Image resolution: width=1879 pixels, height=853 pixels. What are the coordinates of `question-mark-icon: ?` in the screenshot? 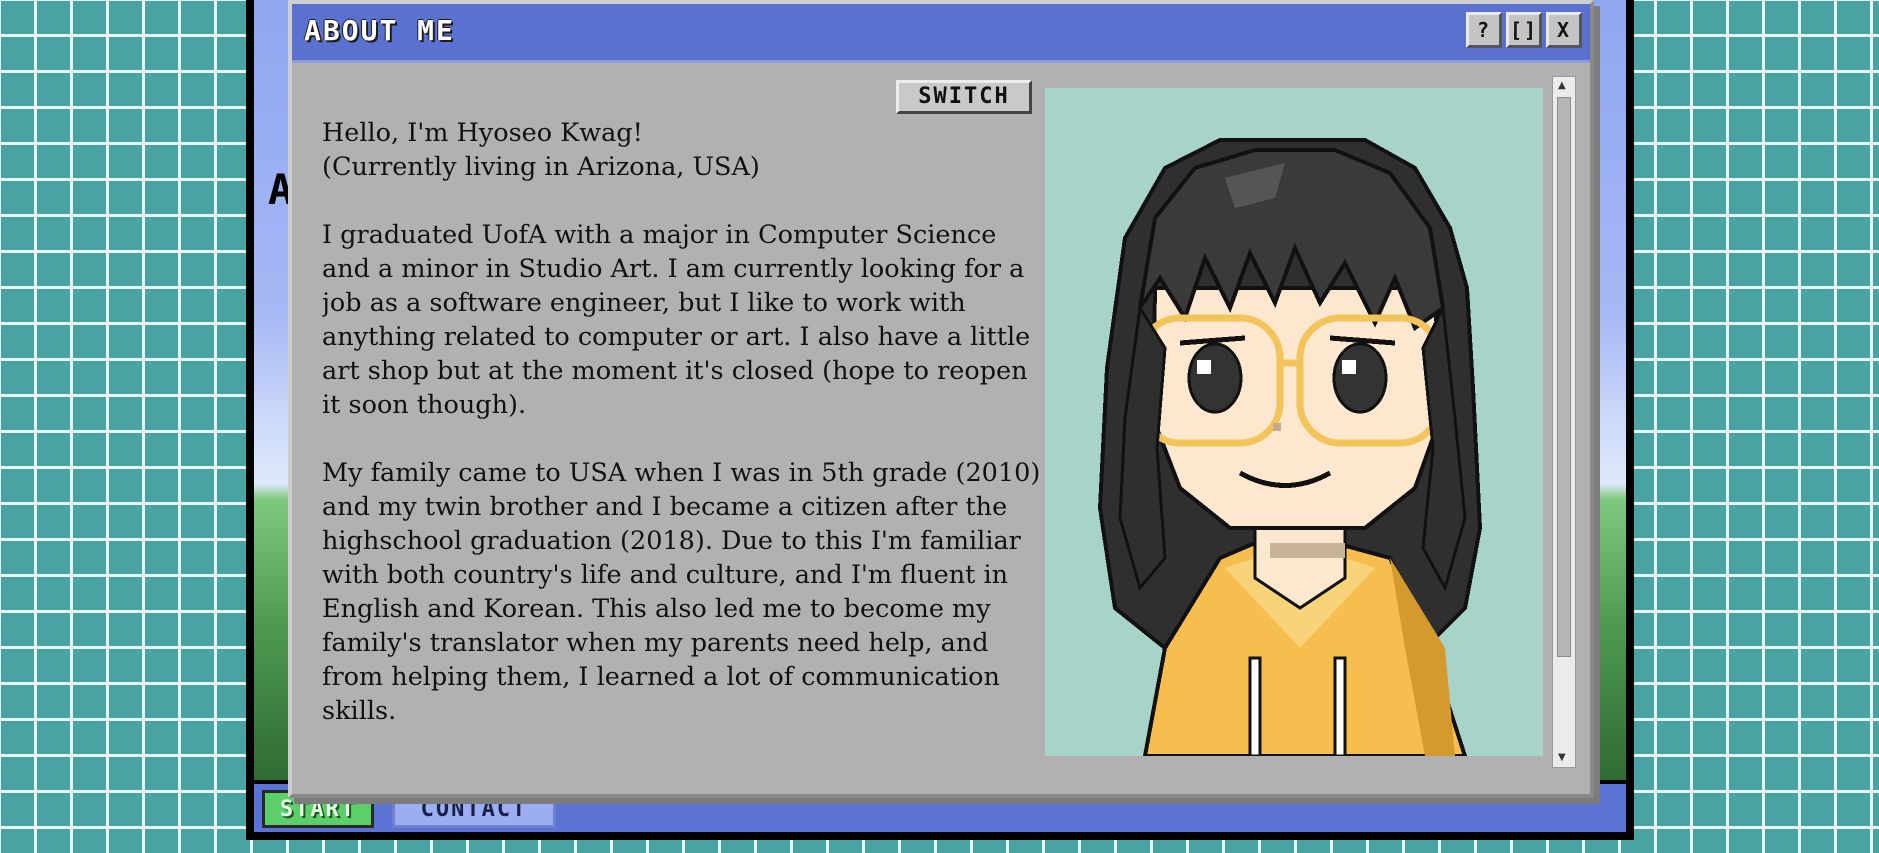 It's located at (1484, 30).